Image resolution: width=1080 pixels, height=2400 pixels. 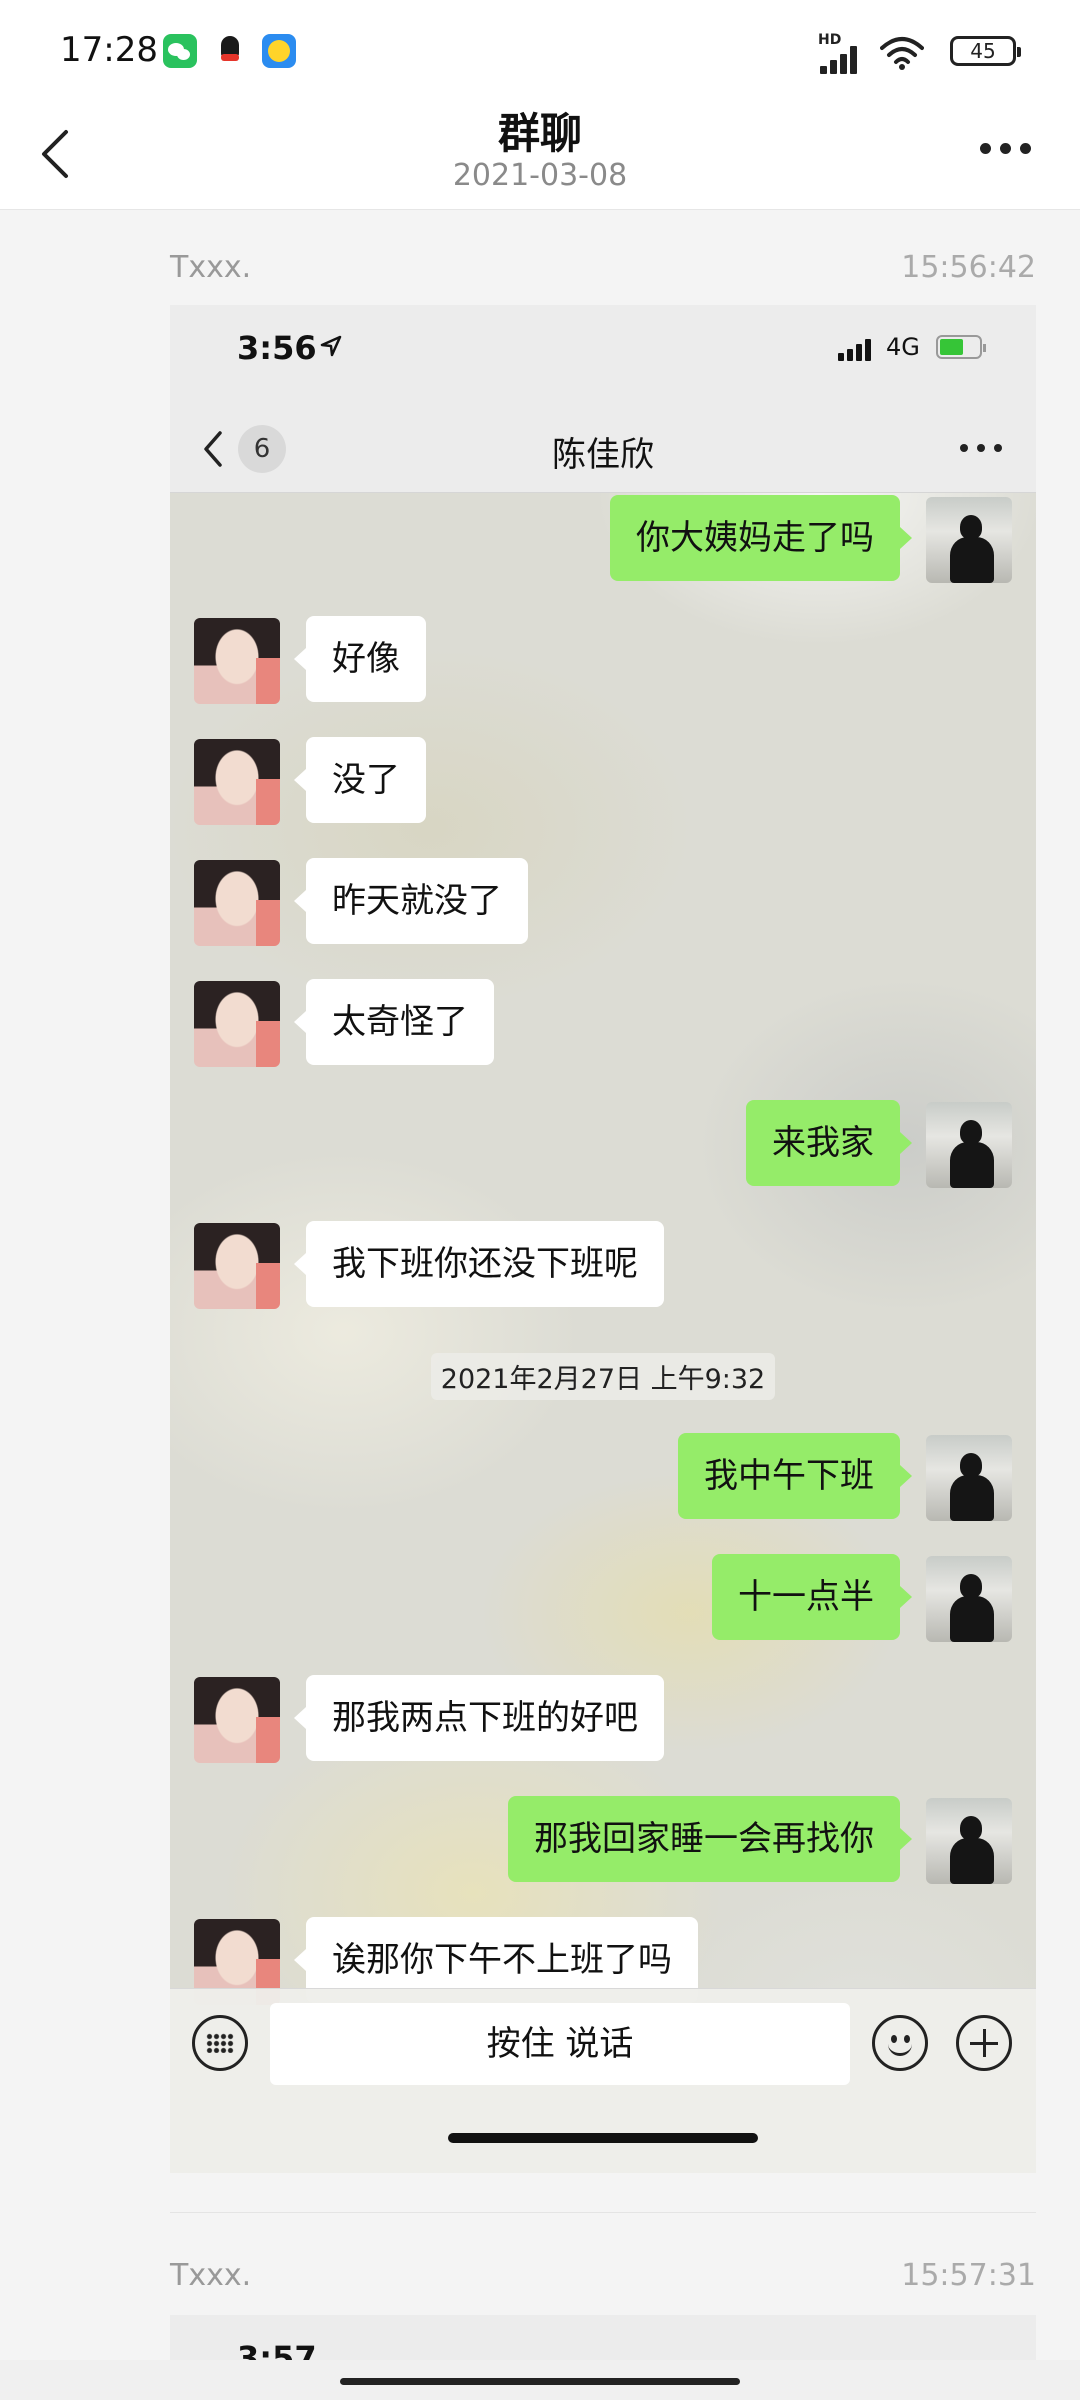 I want to click on keyboard-icon, so click(x=220, y=2043).